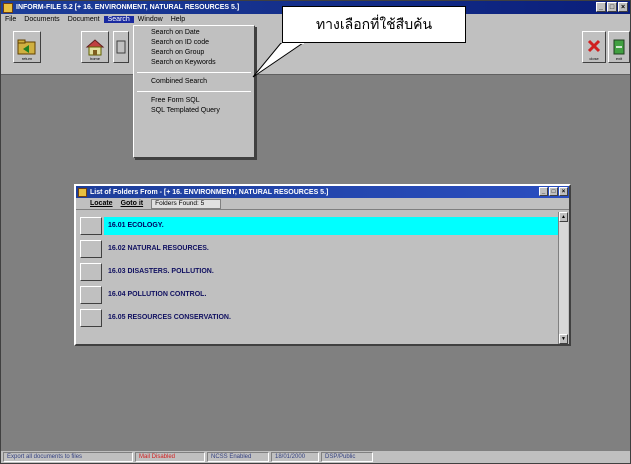  Describe the element at coordinates (623, 7) in the screenshot. I see `close-window-button: ×` at that location.